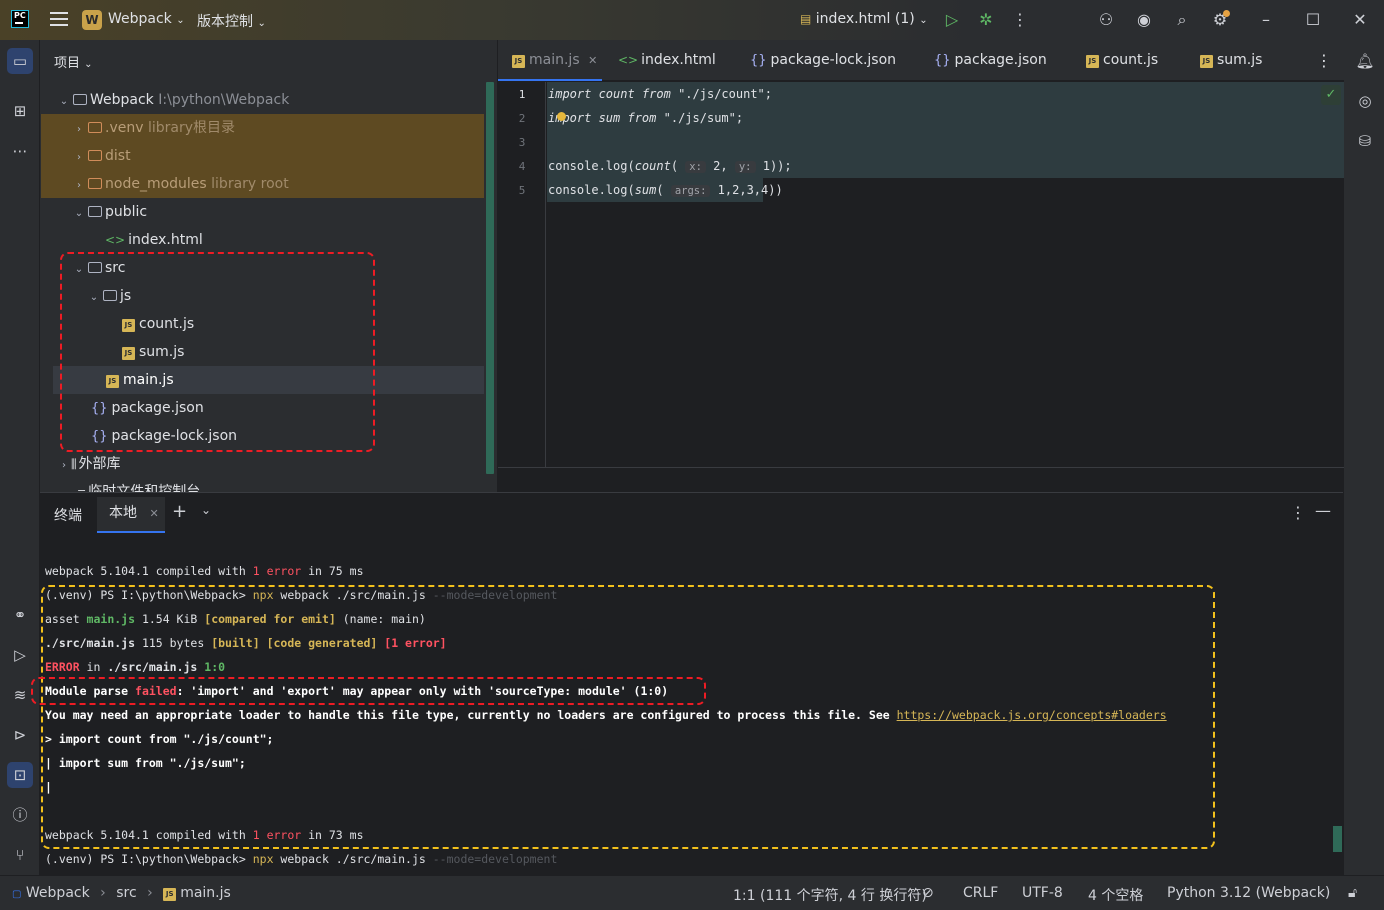 This screenshot has width=1384, height=910. I want to click on run-tool-icon: ▷, so click(20, 655).